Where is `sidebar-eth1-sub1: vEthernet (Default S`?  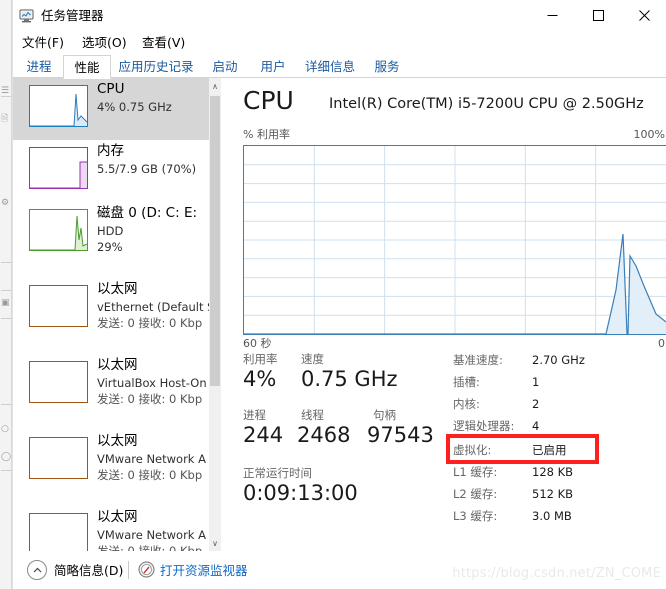 sidebar-eth1-sub1: vEthernet (Default S is located at coordinates (153, 307).